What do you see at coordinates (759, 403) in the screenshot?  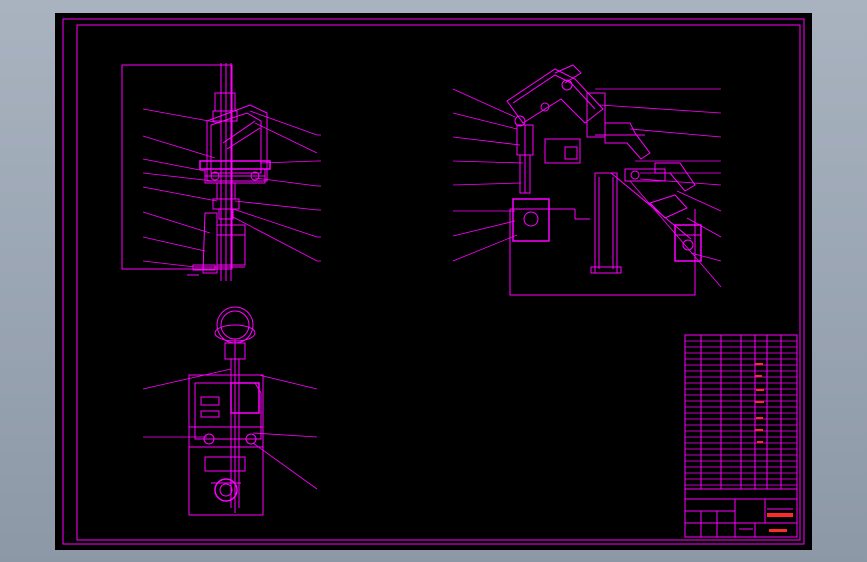 I see `parts-list-material-marks` at bounding box center [759, 403].